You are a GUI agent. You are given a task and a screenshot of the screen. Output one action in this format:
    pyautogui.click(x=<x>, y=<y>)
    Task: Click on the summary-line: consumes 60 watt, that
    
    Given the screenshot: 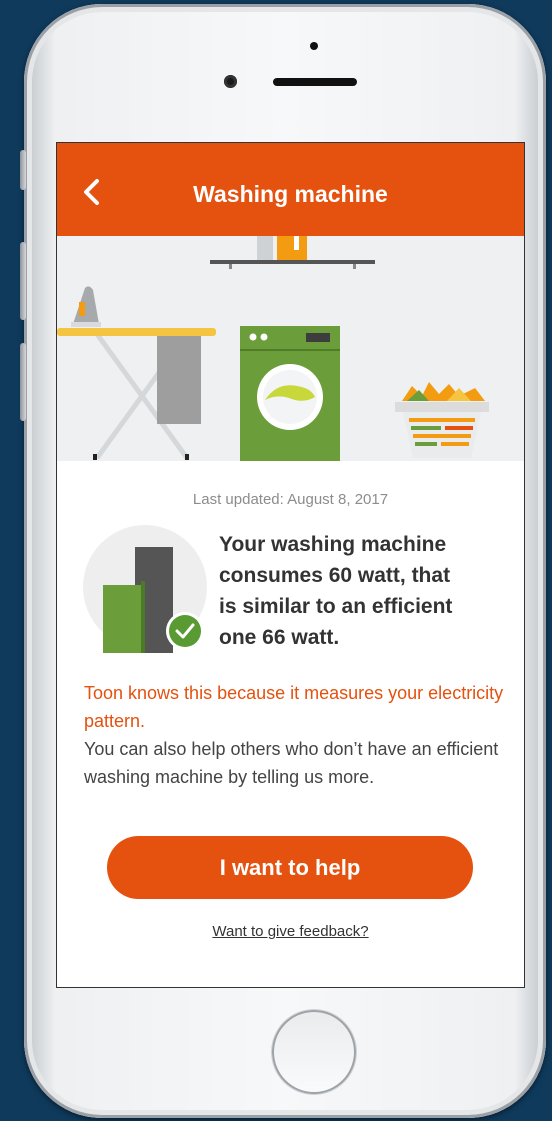 What is the action you would take?
    pyautogui.click(x=335, y=575)
    